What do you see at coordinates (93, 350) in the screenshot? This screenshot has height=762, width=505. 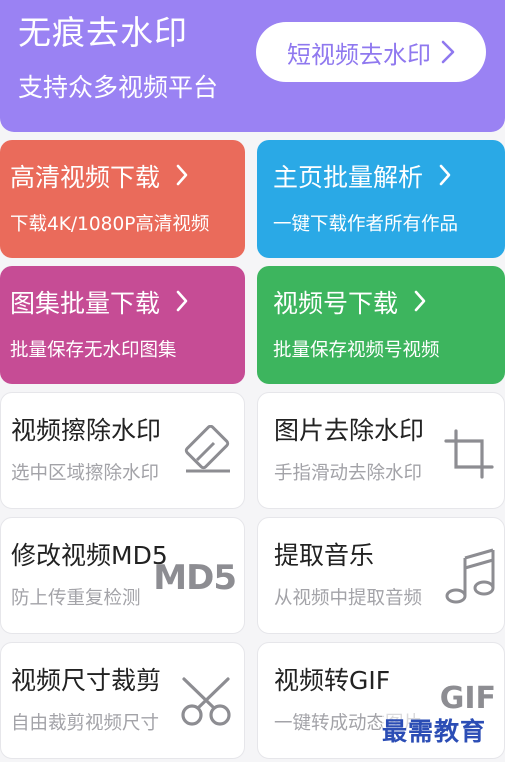 I see `card-subtitle: 批量保存无水印图集` at bounding box center [93, 350].